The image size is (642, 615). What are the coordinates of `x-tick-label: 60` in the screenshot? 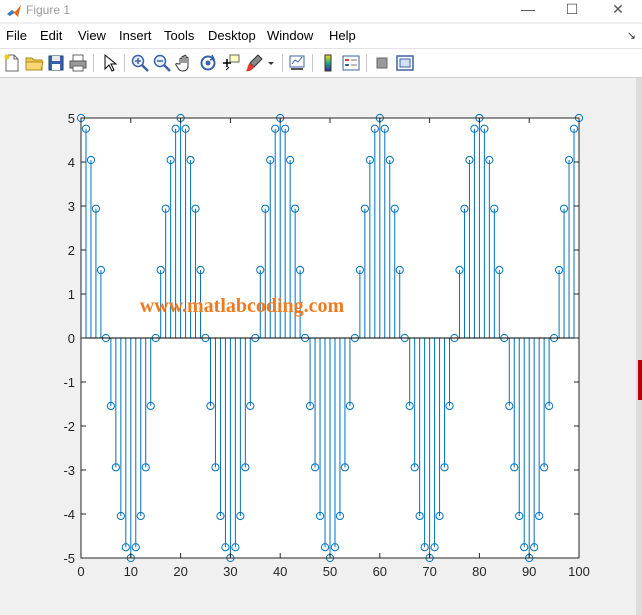 It's located at (380, 571).